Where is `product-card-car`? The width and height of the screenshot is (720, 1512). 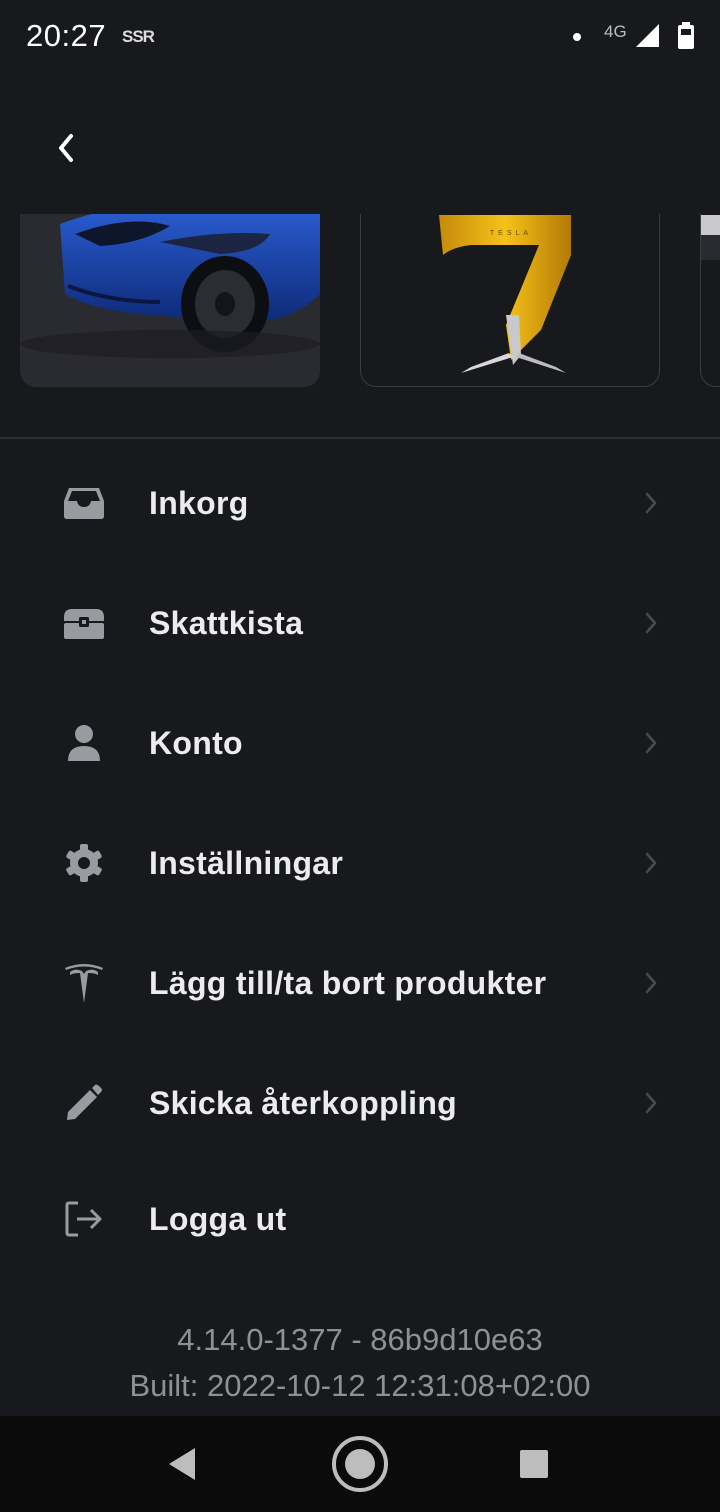
product-card-car is located at coordinates (170, 300).